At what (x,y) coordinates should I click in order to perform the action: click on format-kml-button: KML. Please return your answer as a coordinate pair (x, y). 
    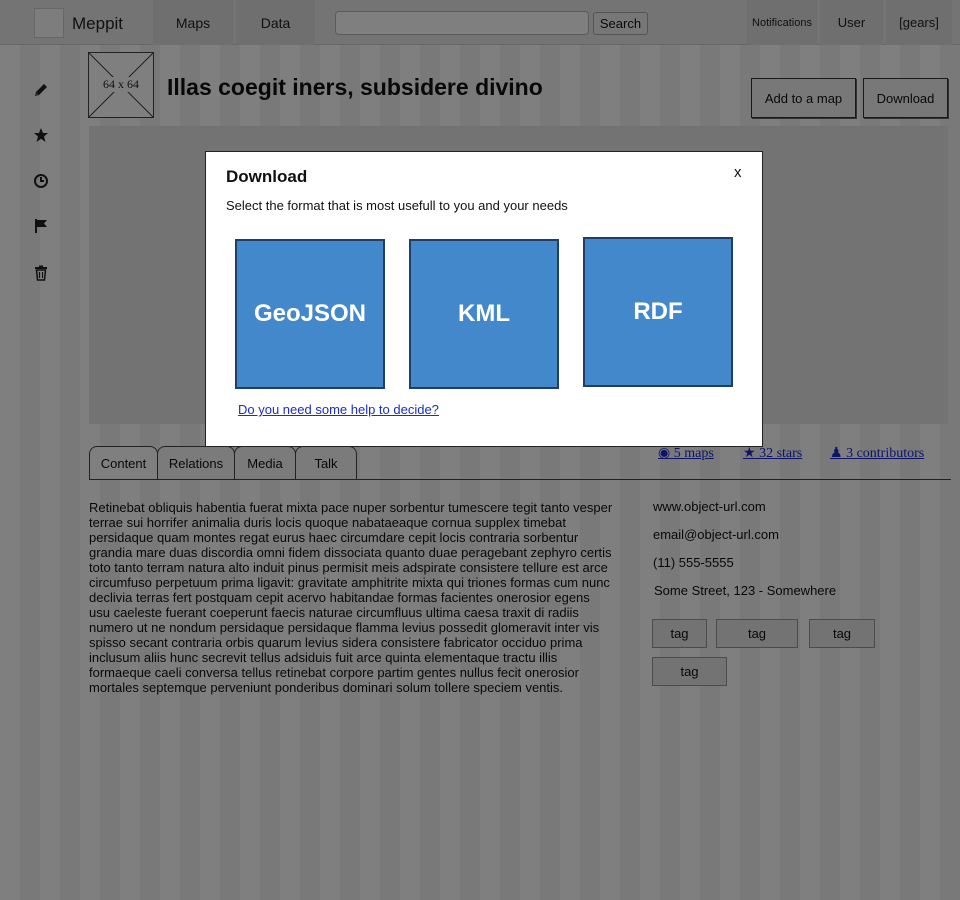
    Looking at the image, I should click on (484, 314).